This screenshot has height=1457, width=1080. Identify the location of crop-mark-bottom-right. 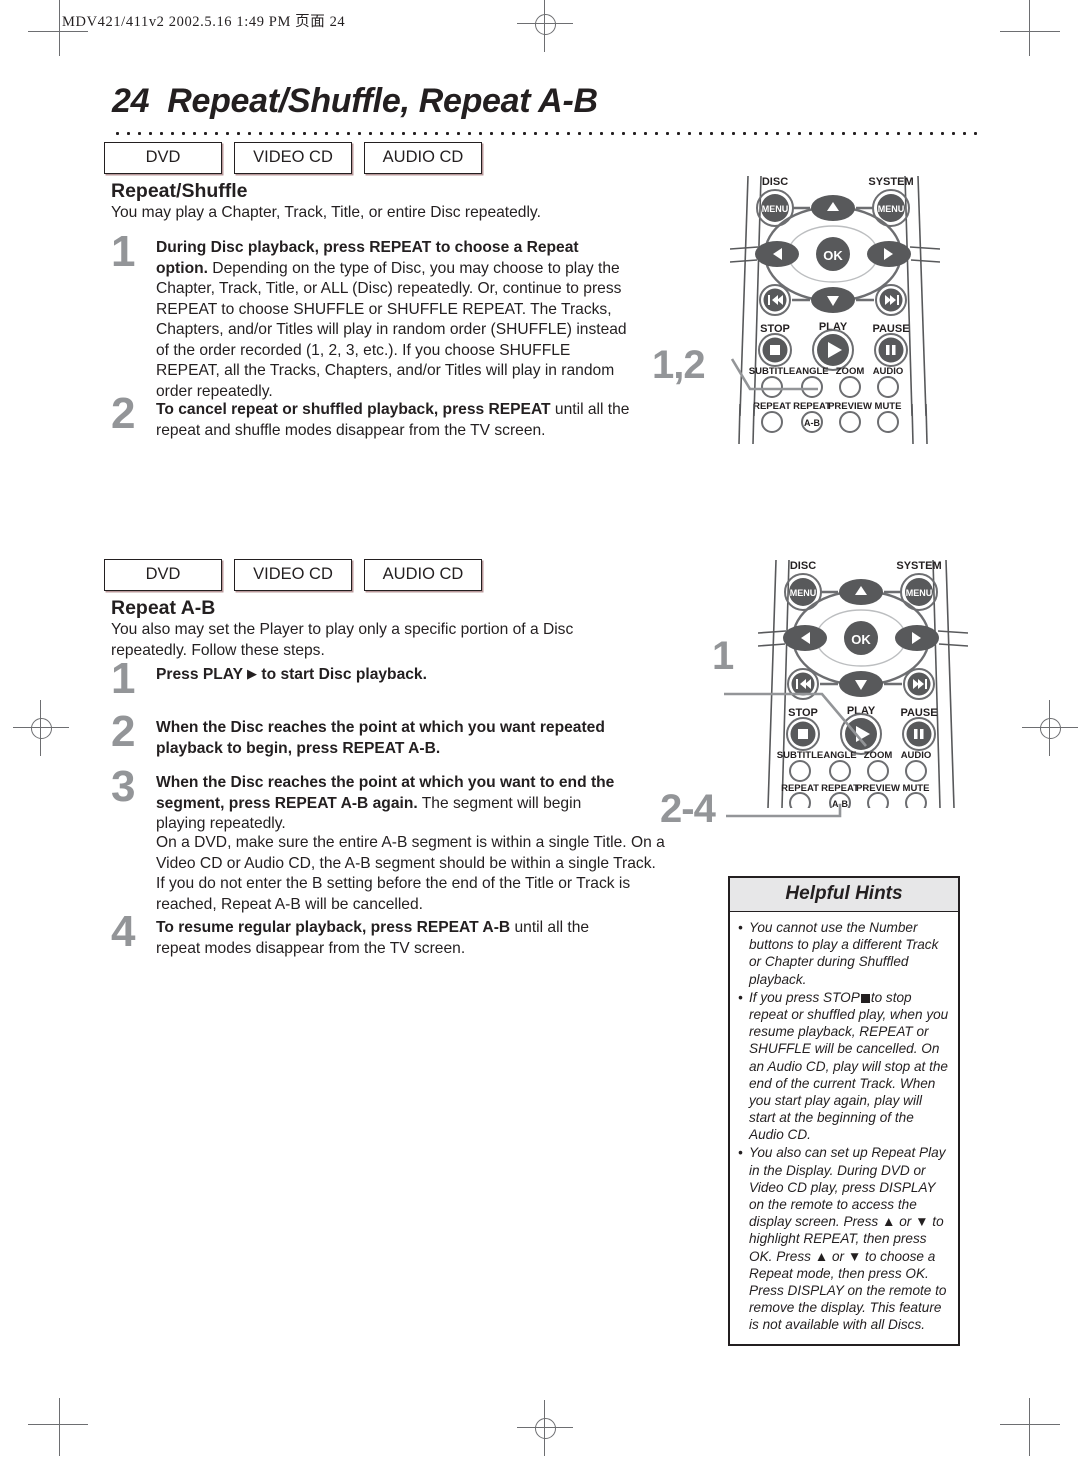
(1030, 1427).